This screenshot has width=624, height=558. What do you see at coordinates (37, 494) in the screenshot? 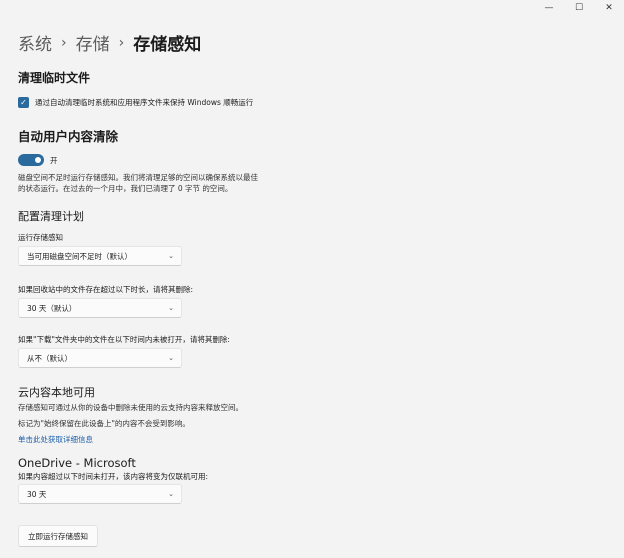
I see `onedrive-value: 30 天` at bounding box center [37, 494].